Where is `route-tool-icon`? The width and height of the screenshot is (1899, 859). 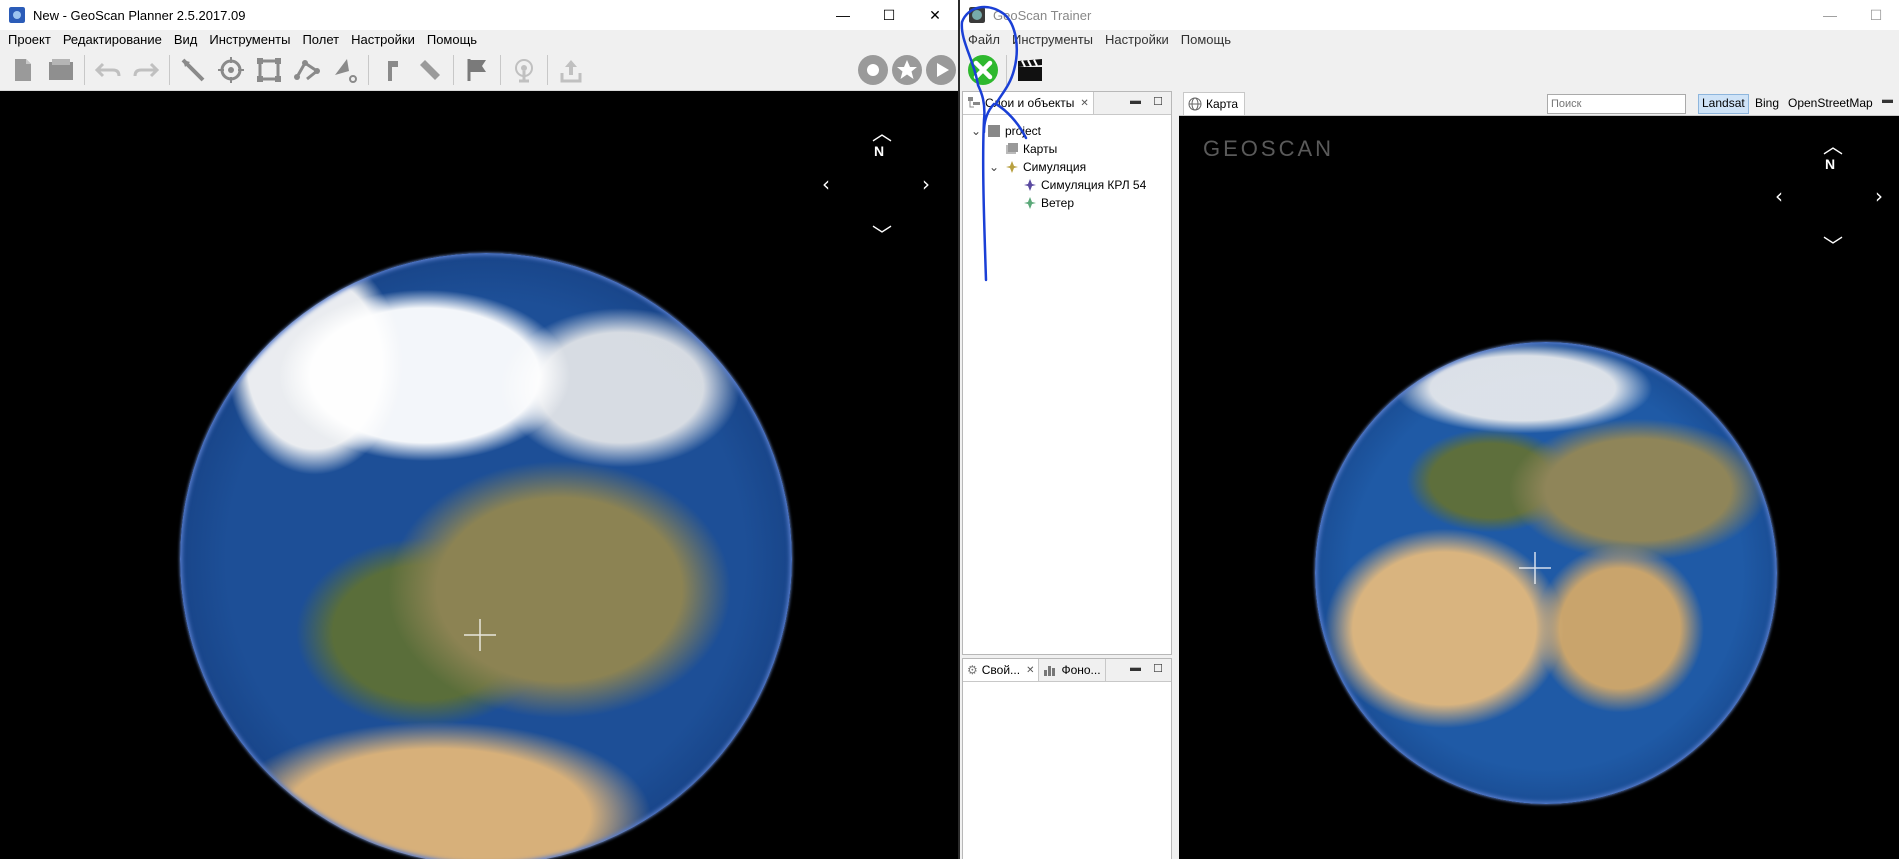 route-tool-icon is located at coordinates (307, 70).